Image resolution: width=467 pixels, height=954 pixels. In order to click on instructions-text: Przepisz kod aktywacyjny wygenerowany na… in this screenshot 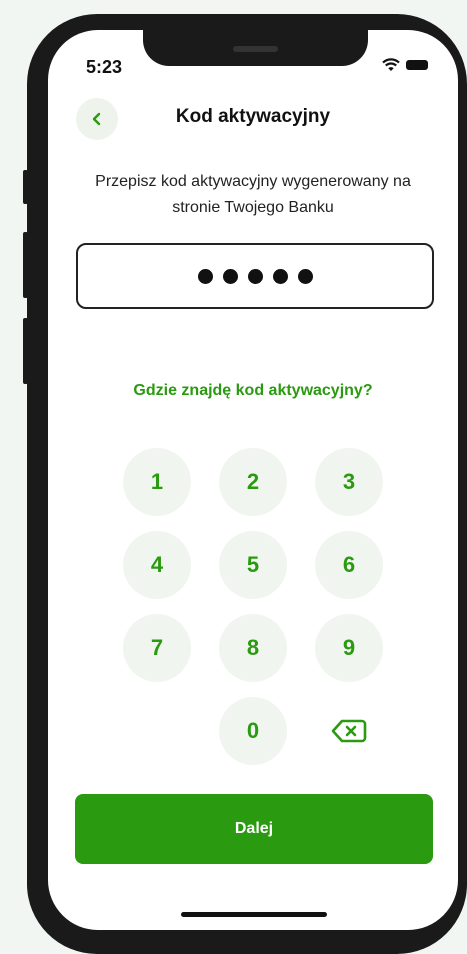, I will do `click(253, 194)`.